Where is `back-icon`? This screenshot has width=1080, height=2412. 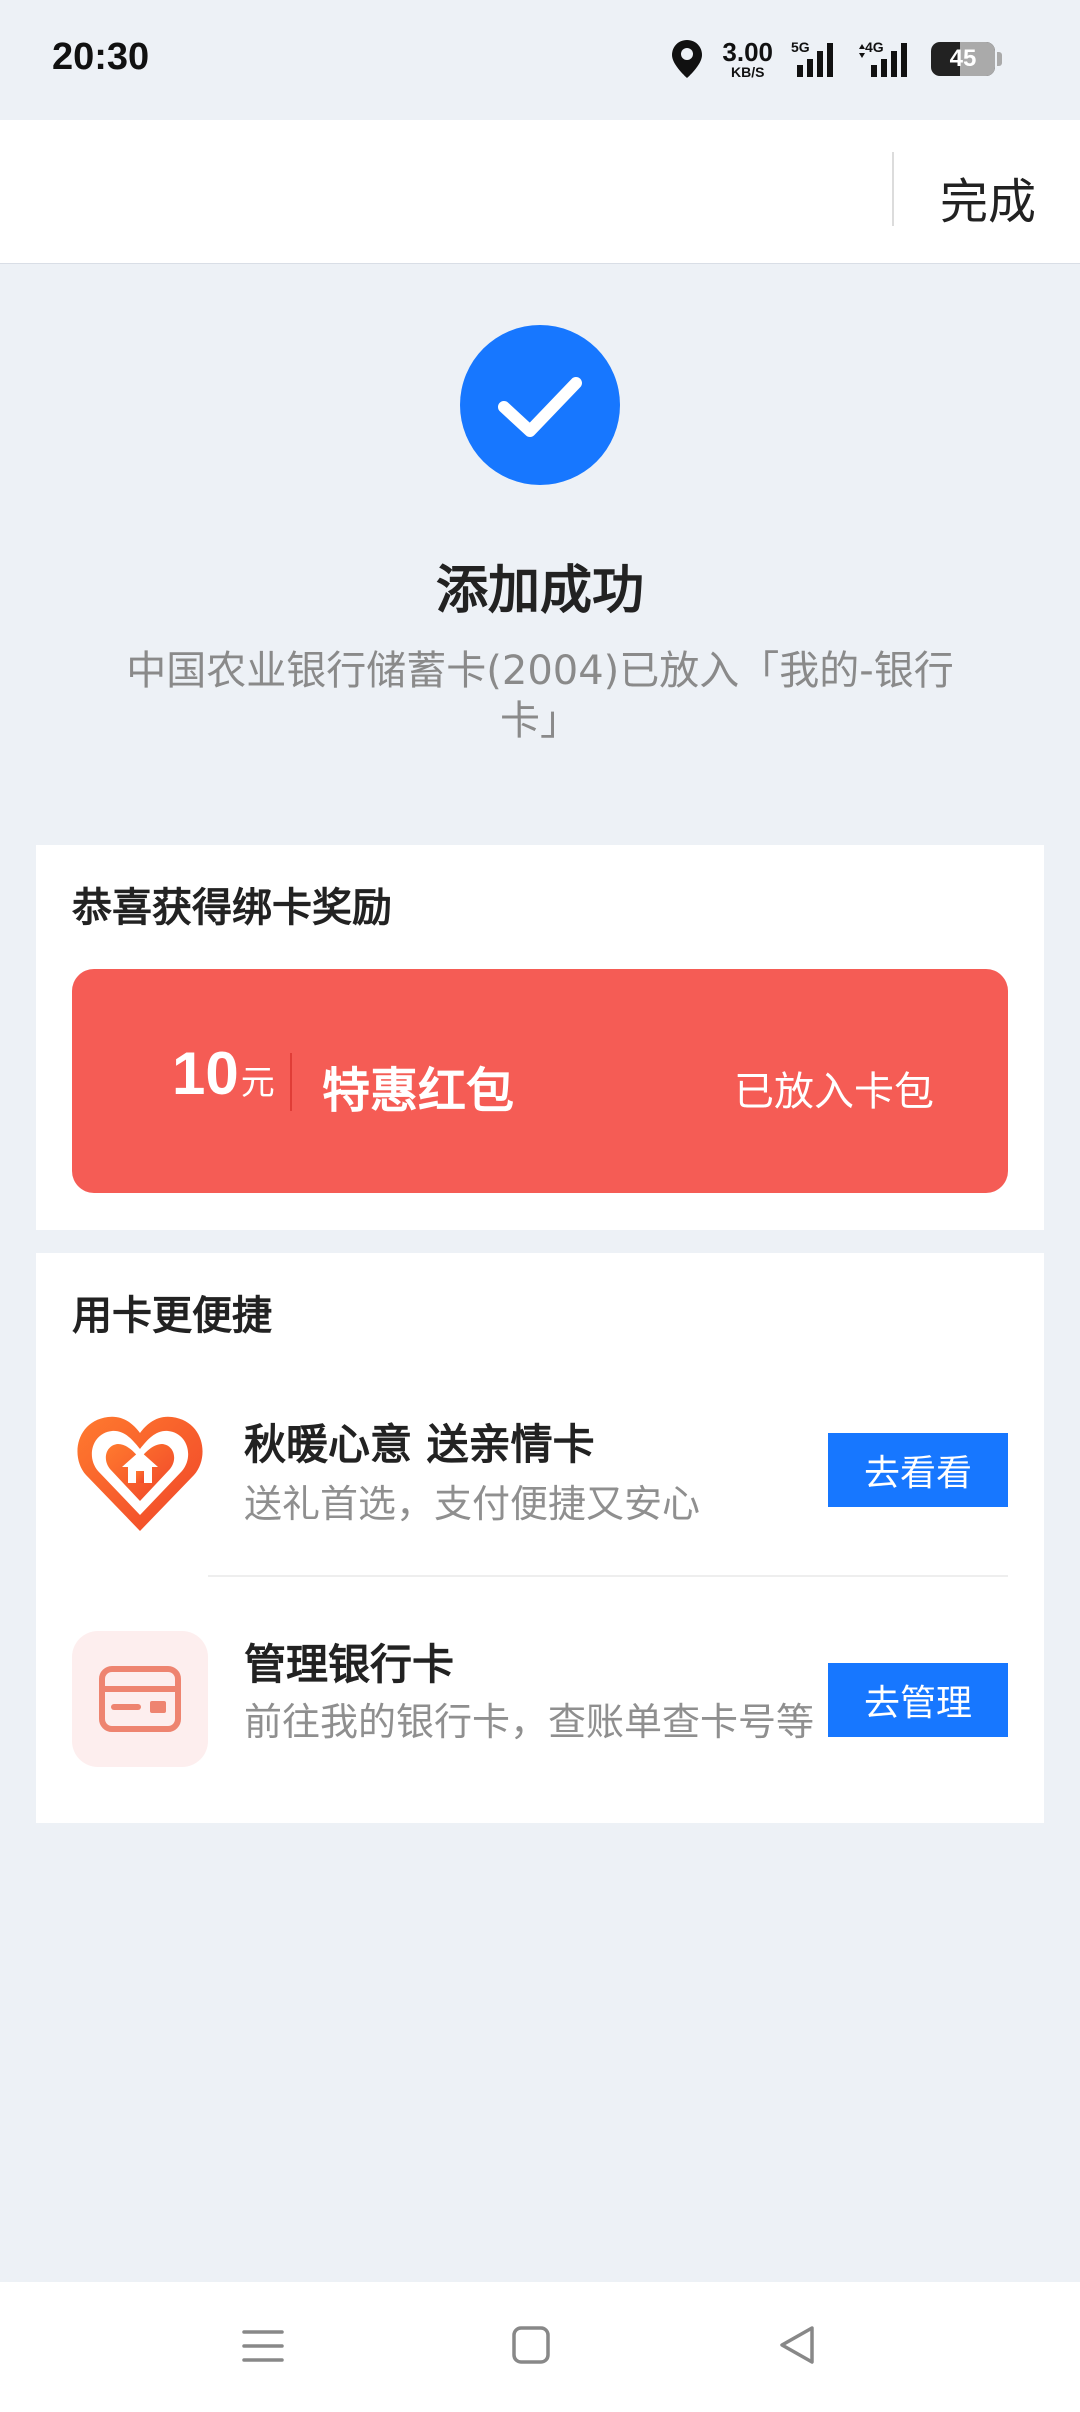
back-icon is located at coordinates (797, 2346).